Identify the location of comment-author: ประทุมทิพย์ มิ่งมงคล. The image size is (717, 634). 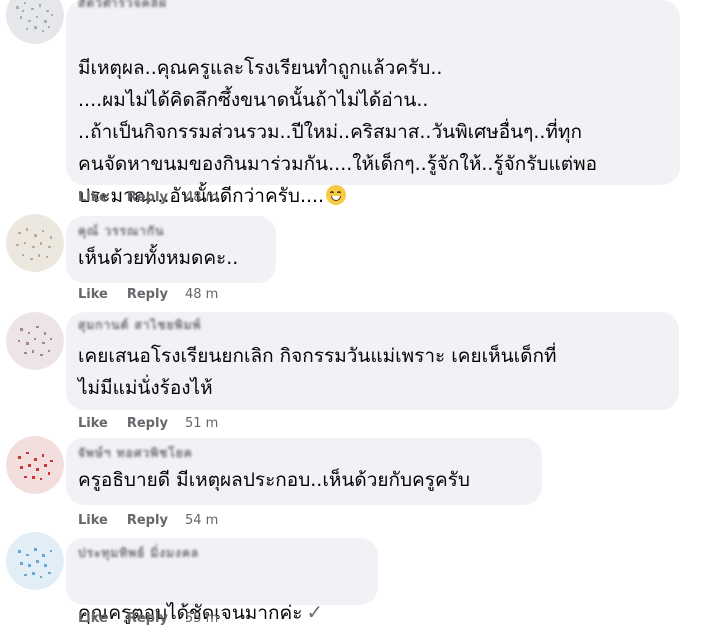
(138, 552).